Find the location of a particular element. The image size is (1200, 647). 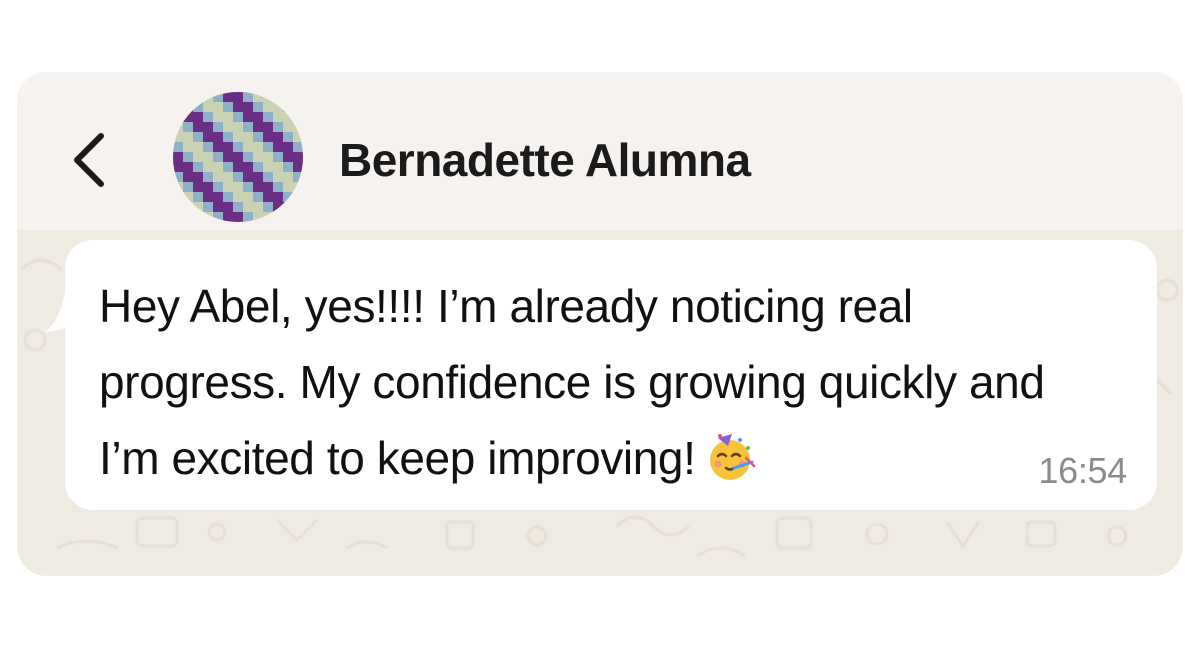

pixel-stripes-avatar is located at coordinates (238, 157).